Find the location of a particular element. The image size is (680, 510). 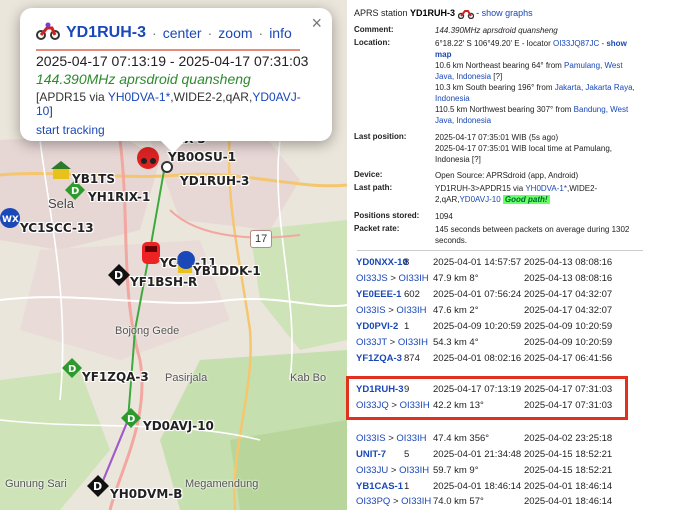

packet-count: 602 is located at coordinates (412, 294).